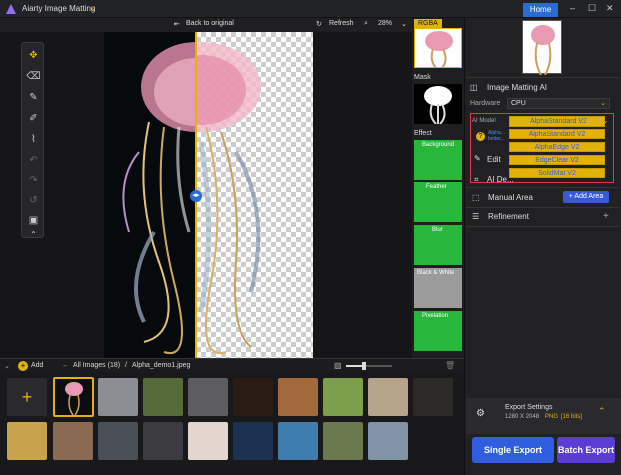  Describe the element at coordinates (494, 159) in the screenshot. I see `edit-label: Edit` at that location.